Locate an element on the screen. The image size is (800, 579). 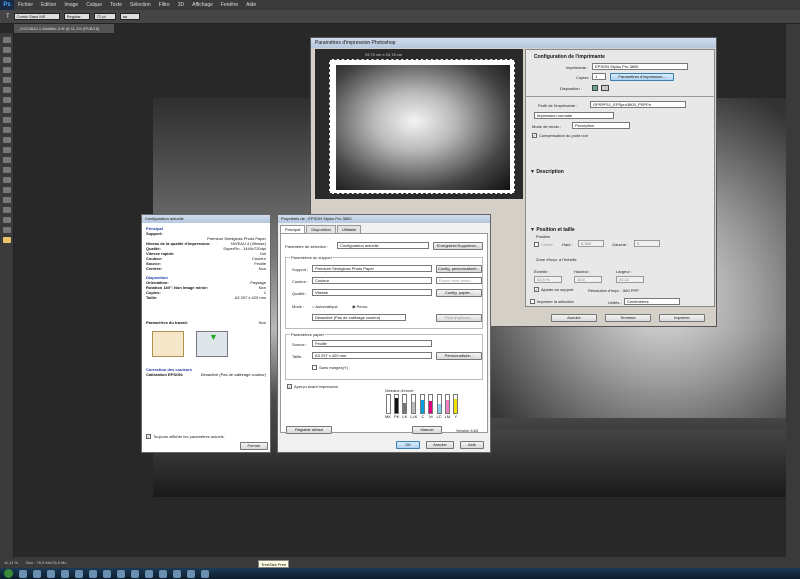
explorer-icon is located at coordinates (23, 573).